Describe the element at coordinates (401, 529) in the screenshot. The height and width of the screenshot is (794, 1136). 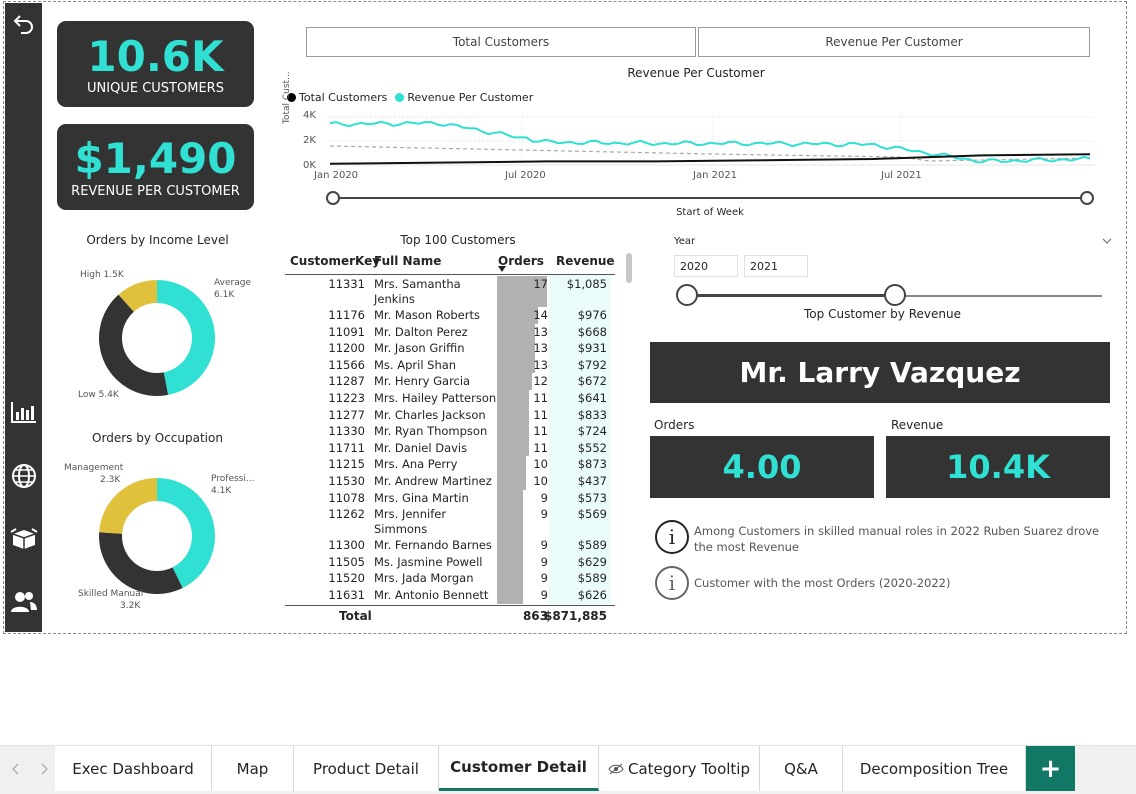
I see `cell-full-name-line2: Simmons` at that location.